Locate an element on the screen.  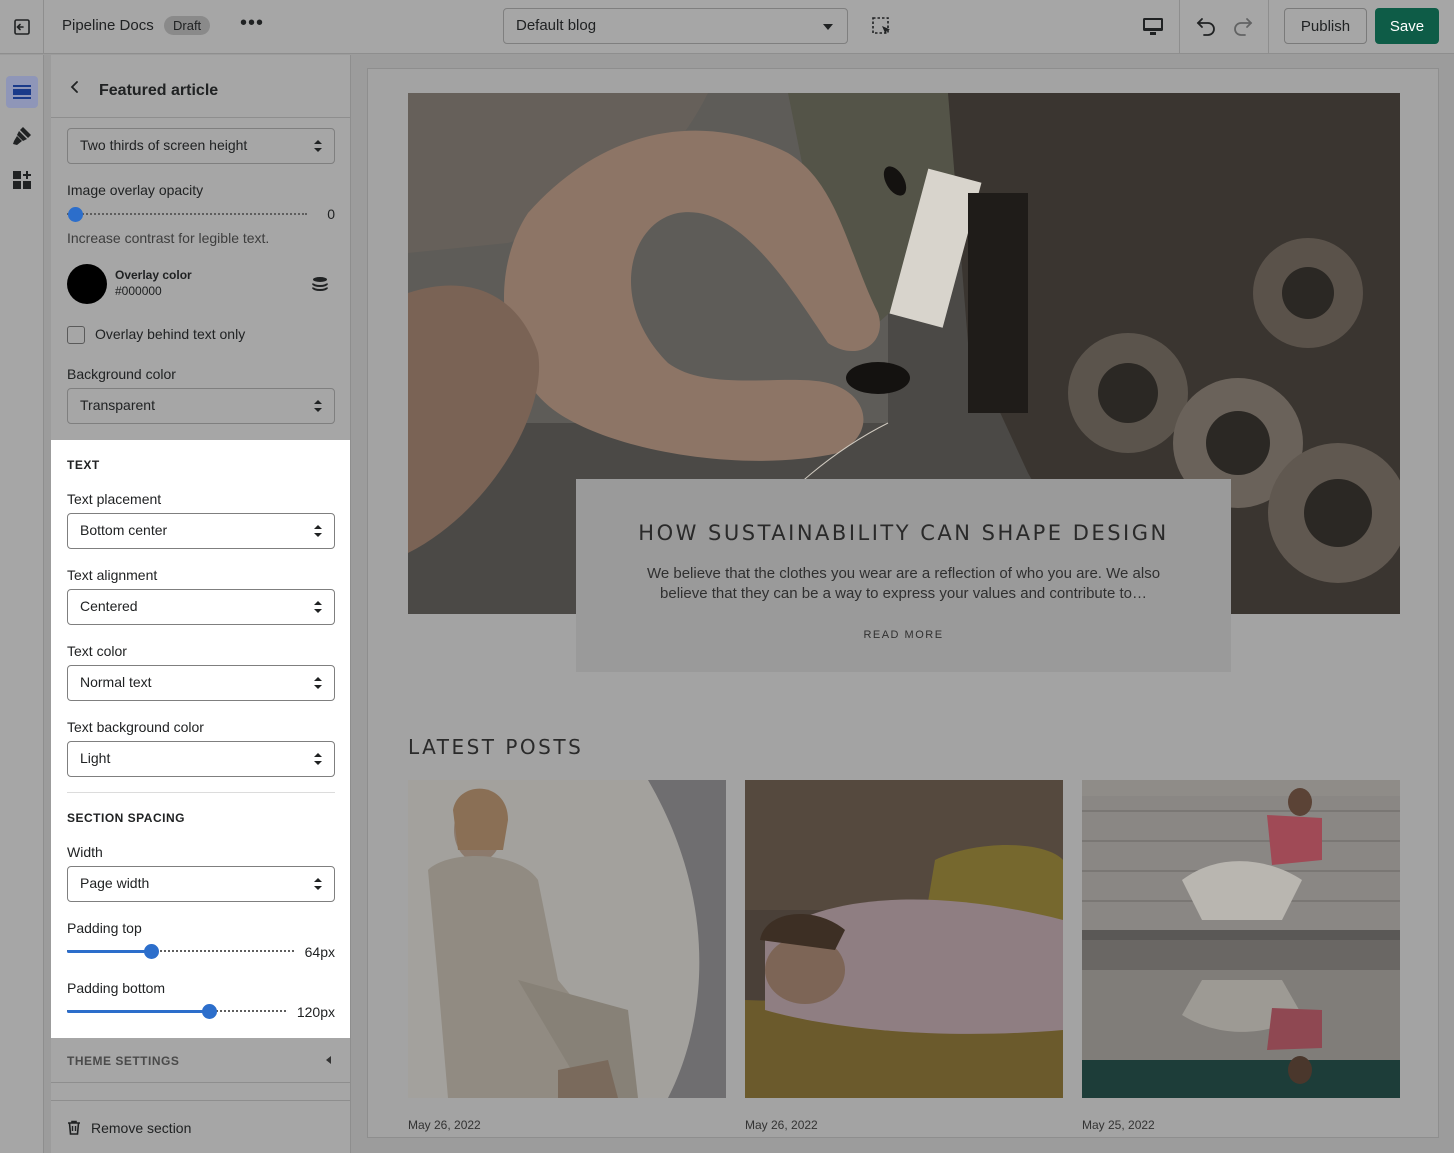
remove-section-button: Remove section is located at coordinates (200, 1126).